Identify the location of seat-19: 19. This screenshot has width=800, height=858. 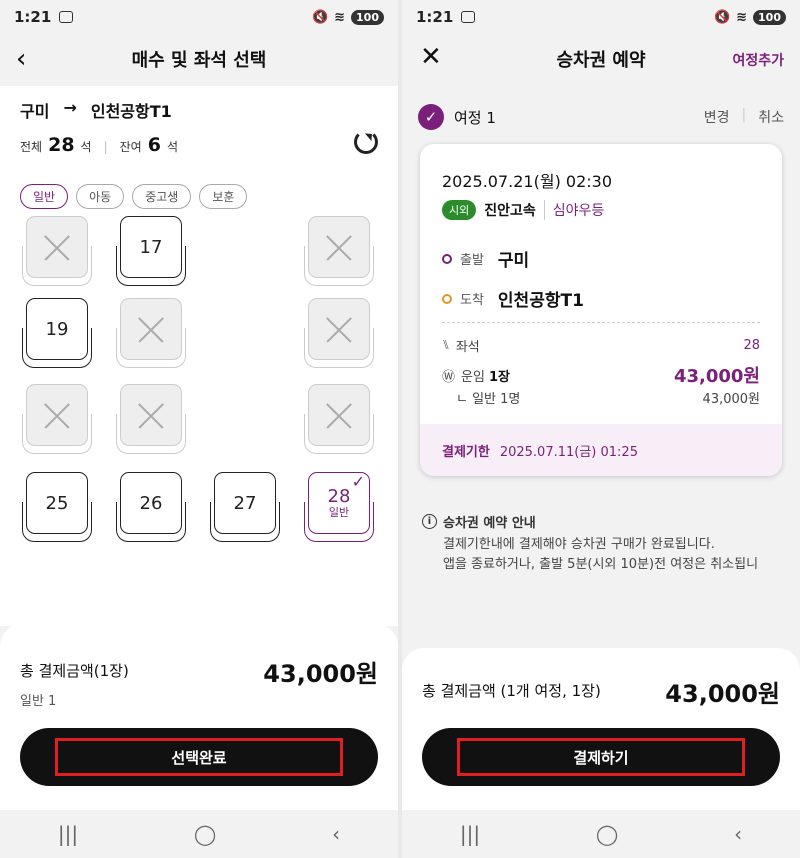
(57, 333).